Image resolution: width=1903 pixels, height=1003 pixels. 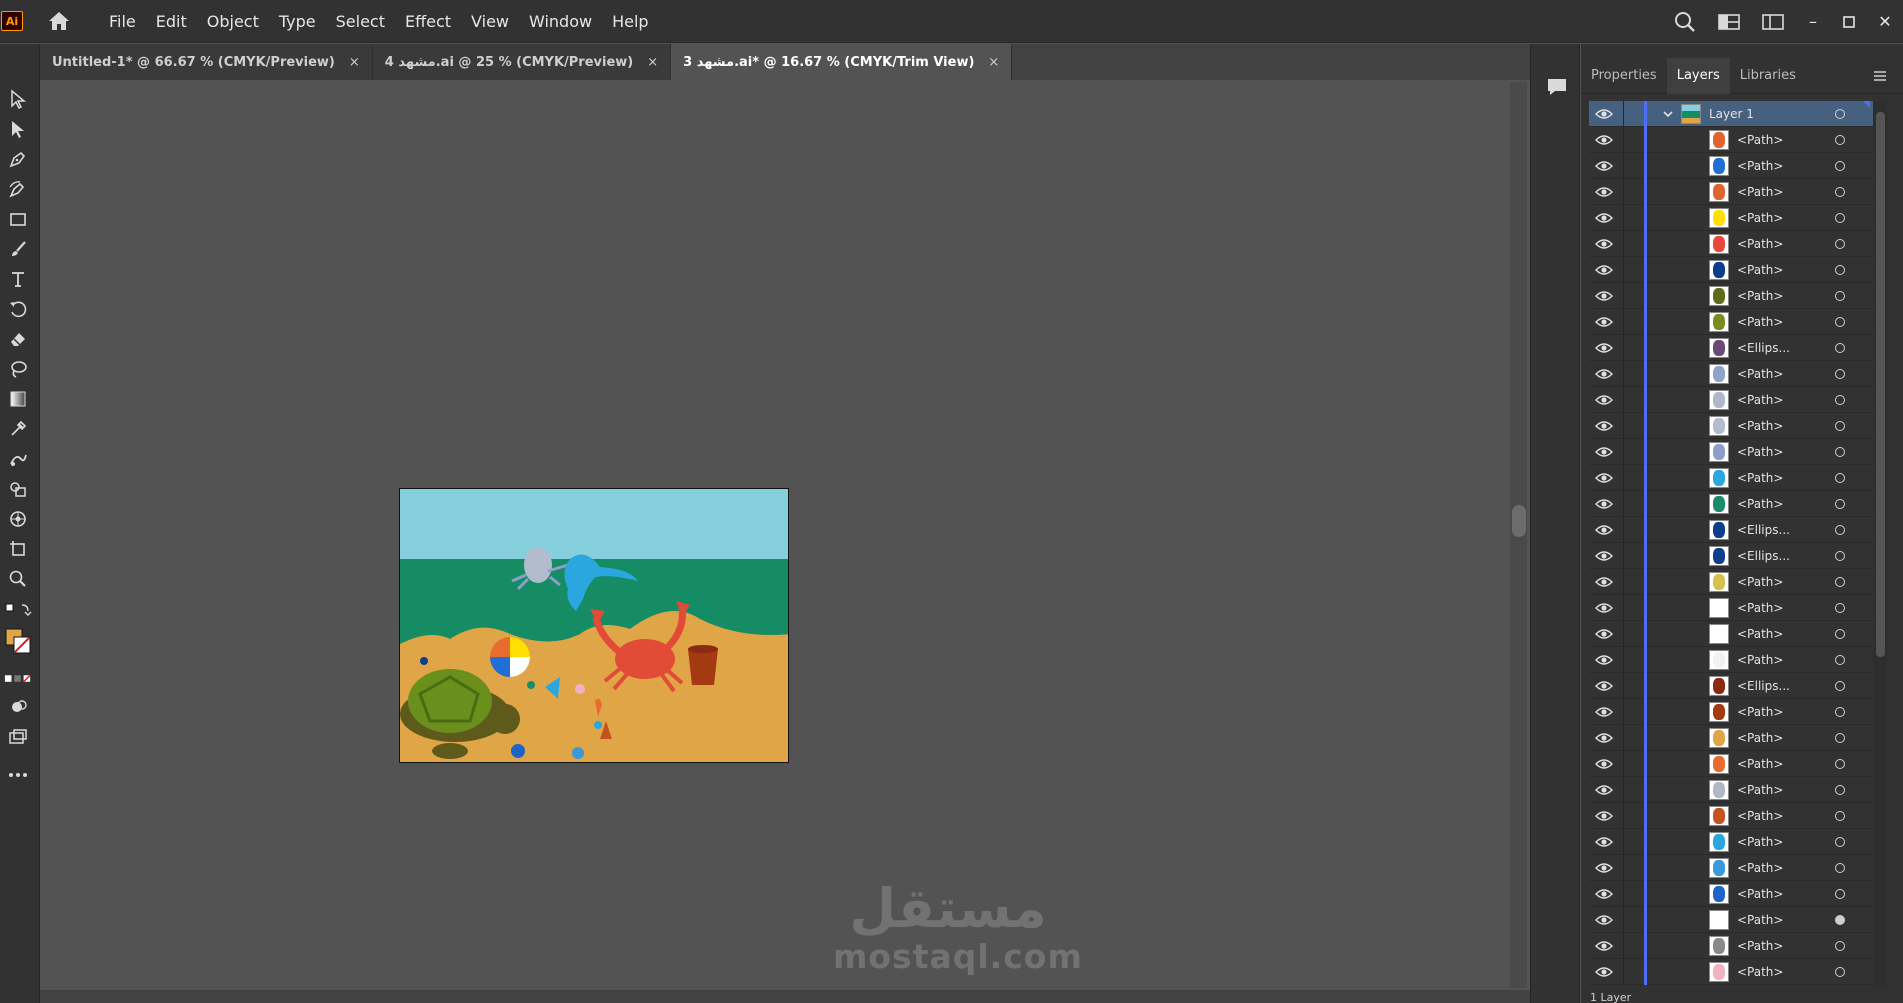 What do you see at coordinates (18, 519) in the screenshot?
I see `symbol-sprayer-tool` at bounding box center [18, 519].